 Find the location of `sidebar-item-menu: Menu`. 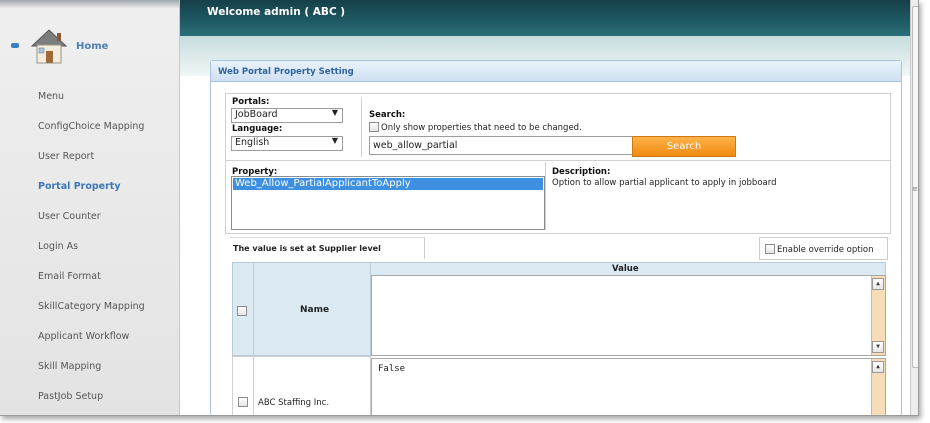

sidebar-item-menu: Menu is located at coordinates (51, 96).